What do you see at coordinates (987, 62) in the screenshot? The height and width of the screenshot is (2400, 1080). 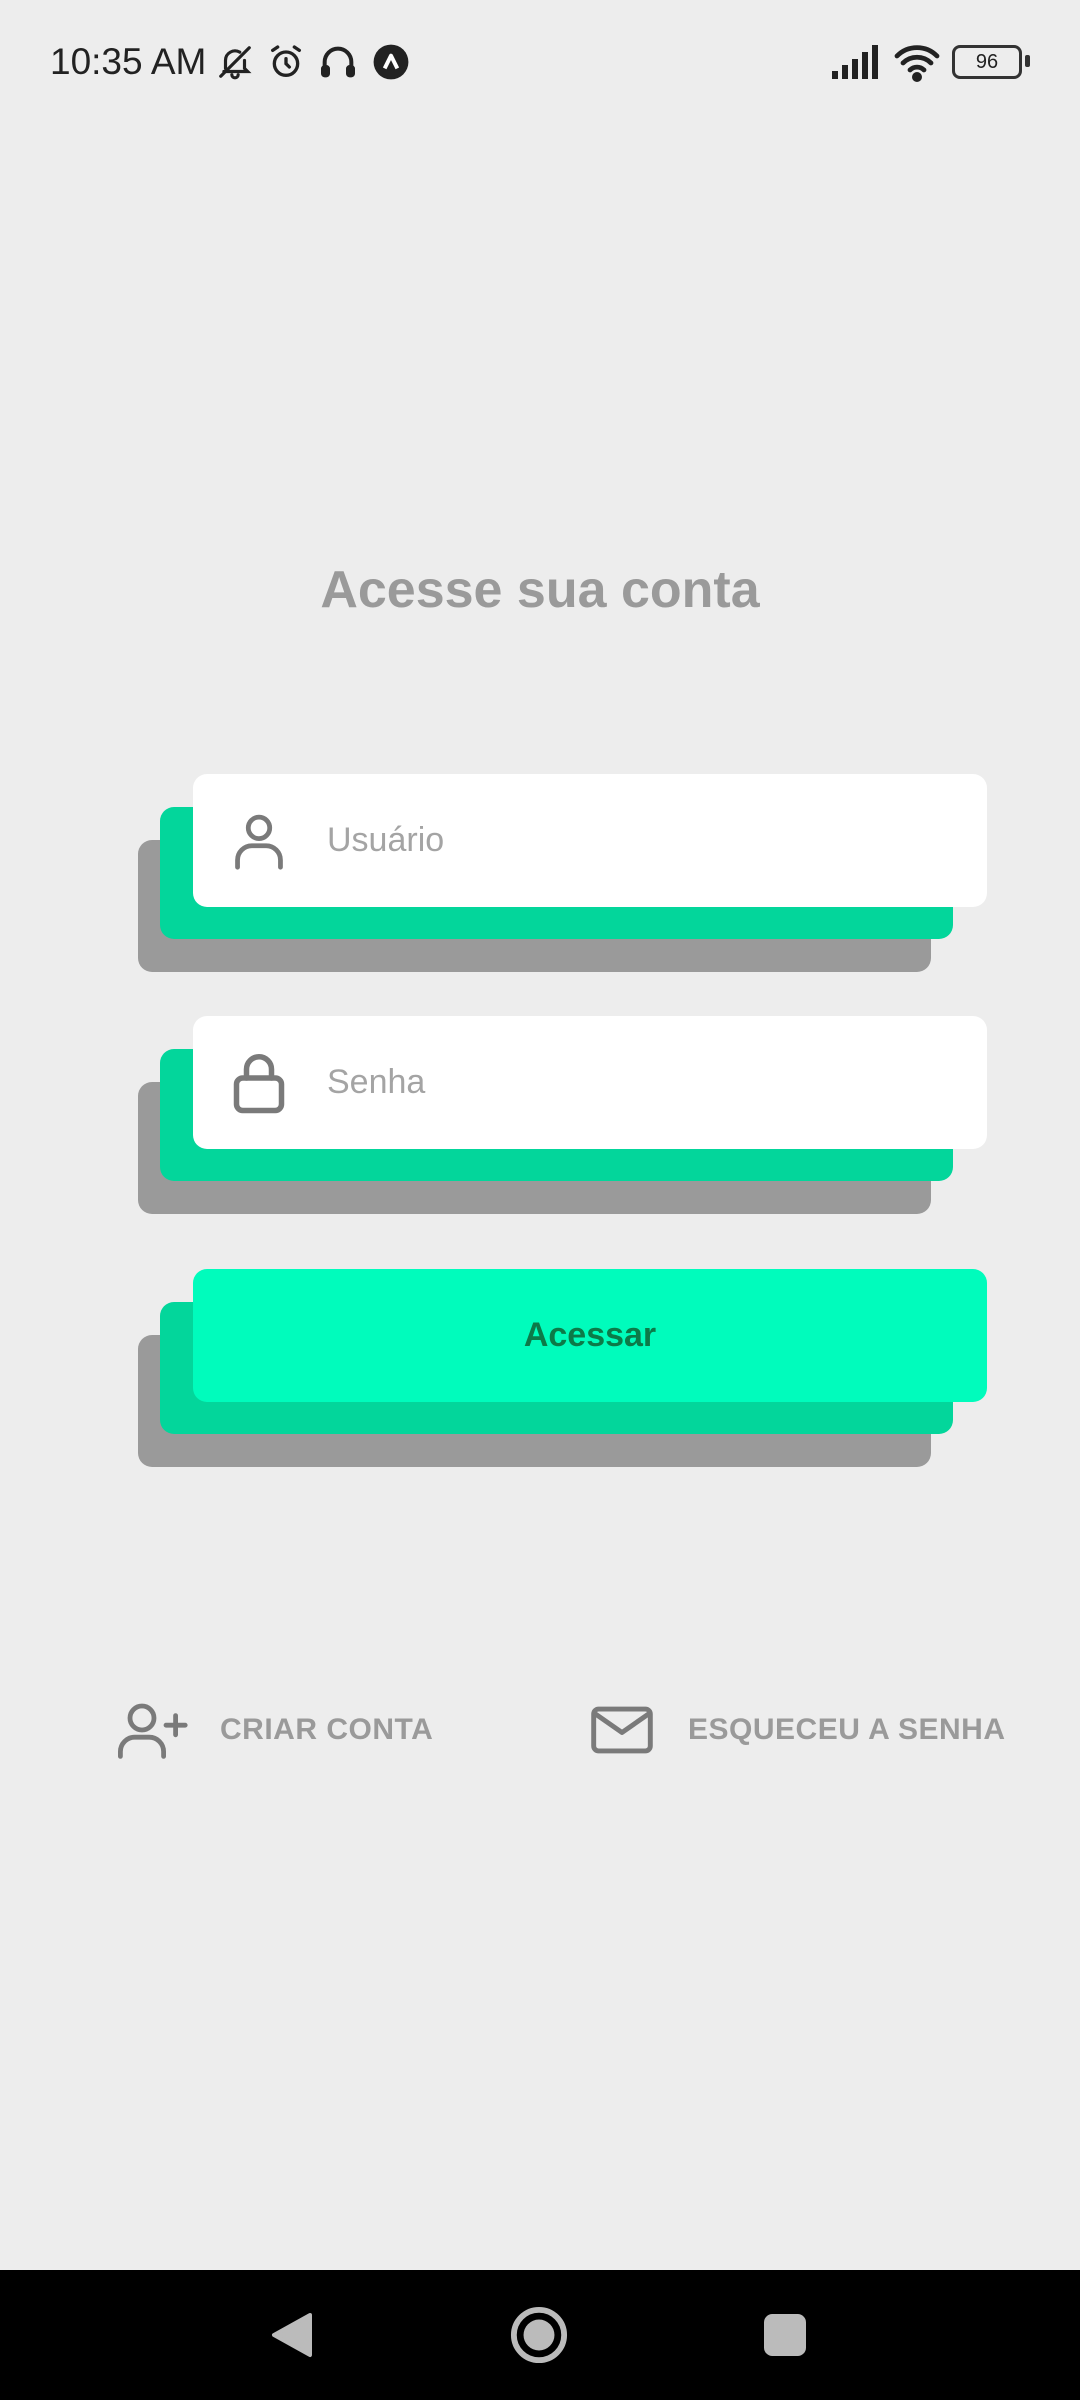 I see `battery-icon: 96` at bounding box center [987, 62].